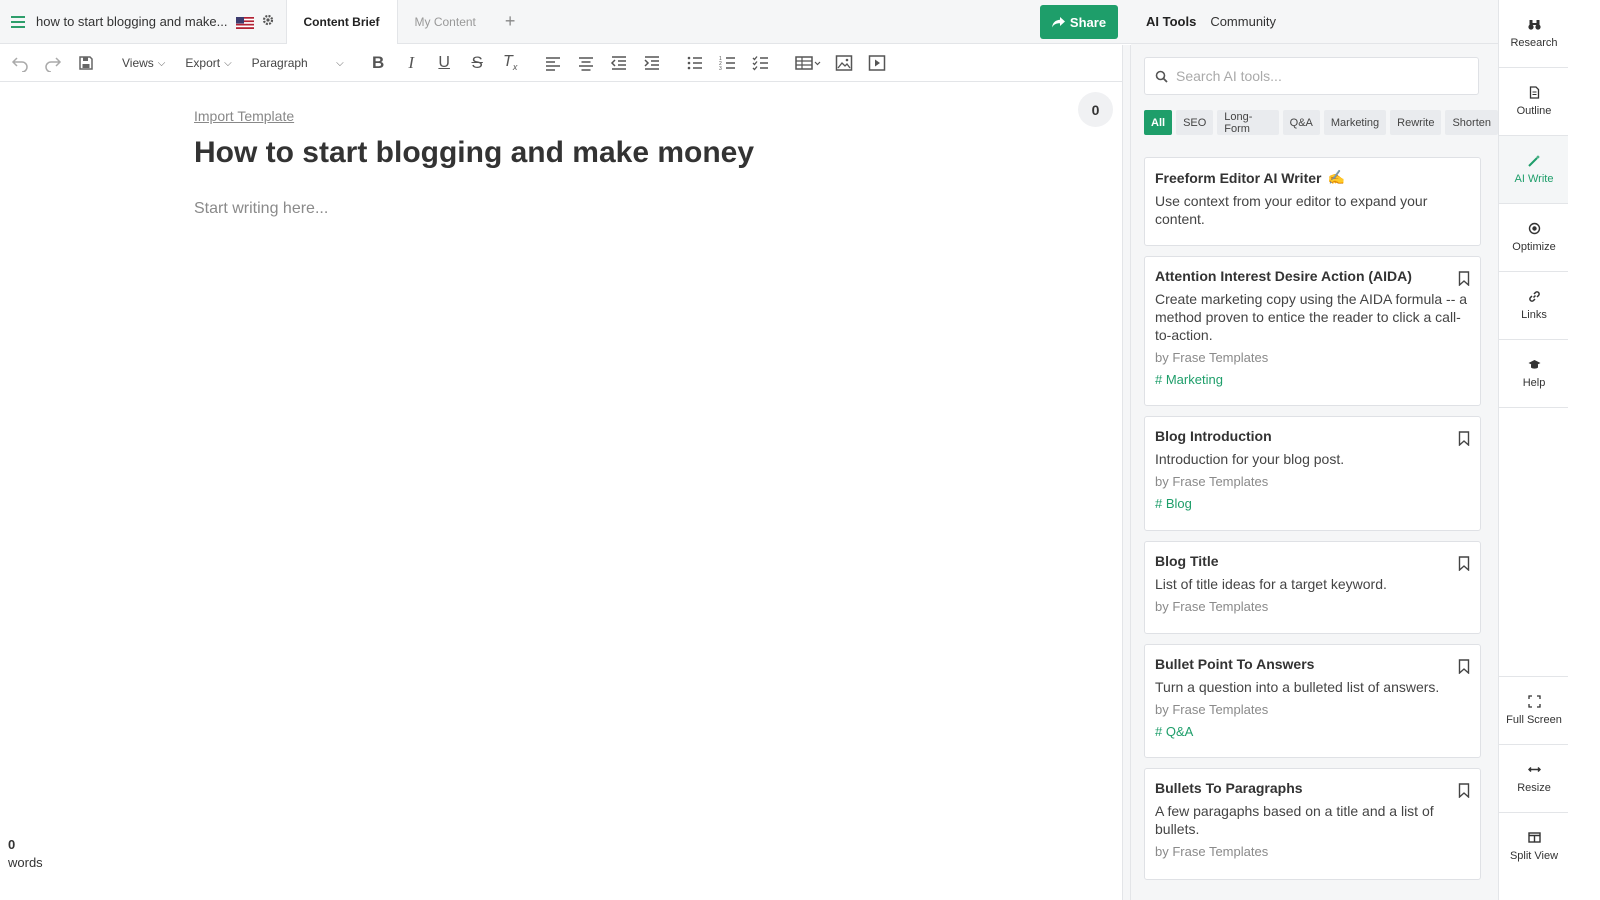 The height and width of the screenshot is (900, 1600). Describe the element at coordinates (761, 63) in the screenshot. I see `checklist-icon` at that location.